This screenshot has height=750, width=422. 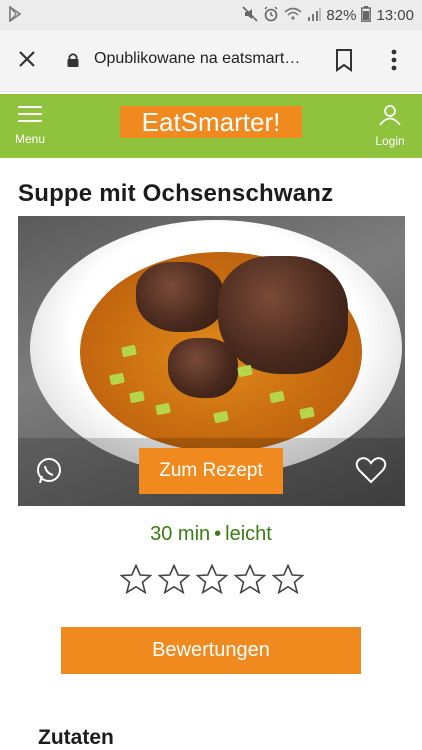 What do you see at coordinates (30, 139) in the screenshot?
I see `menu-label: Menu` at bounding box center [30, 139].